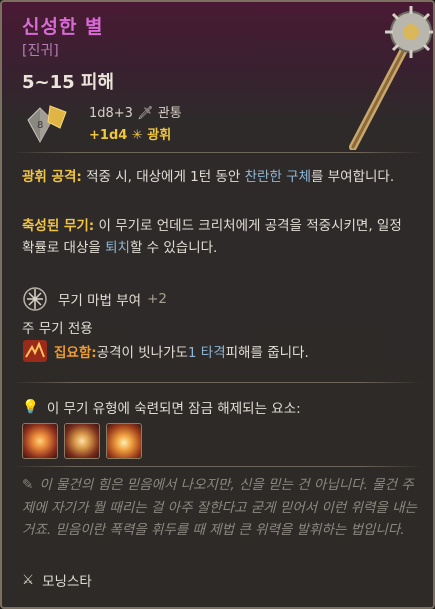 The height and width of the screenshot is (609, 435). What do you see at coordinates (67, 582) in the screenshot?
I see `weapon-type-label: 모닝스타` at bounding box center [67, 582].